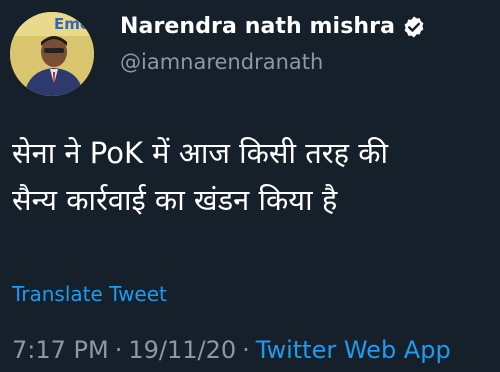 The height and width of the screenshot is (372, 500). Describe the element at coordinates (182, 350) in the screenshot. I see `tweet-date: 19/11/20` at that location.